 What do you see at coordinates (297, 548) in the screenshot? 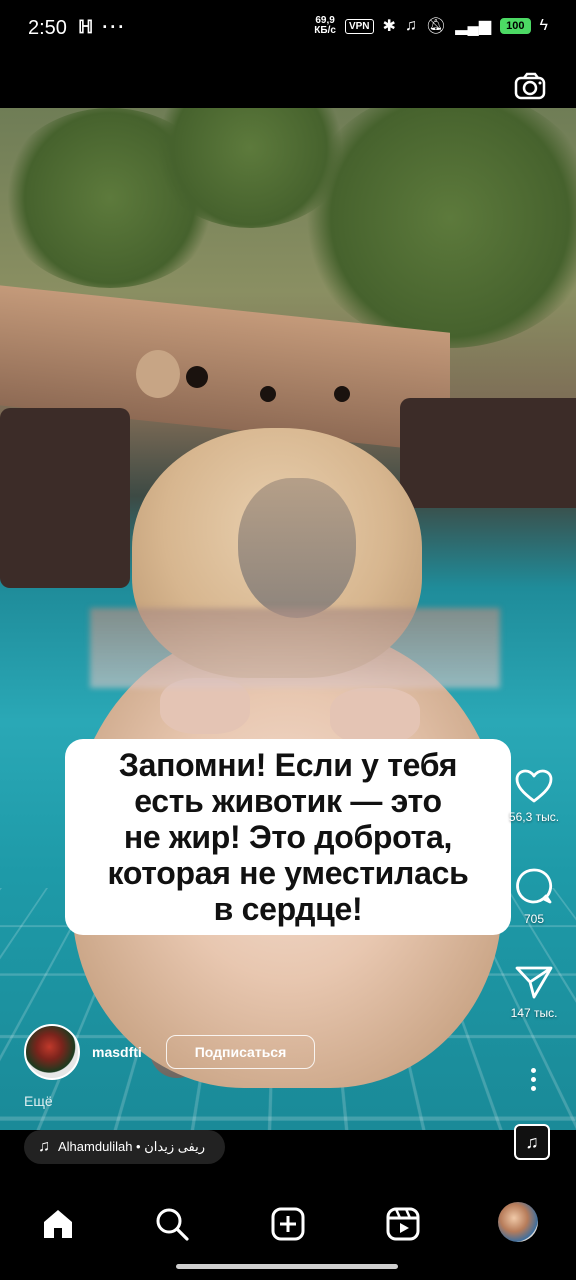
I see `capybara-snout` at bounding box center [297, 548].